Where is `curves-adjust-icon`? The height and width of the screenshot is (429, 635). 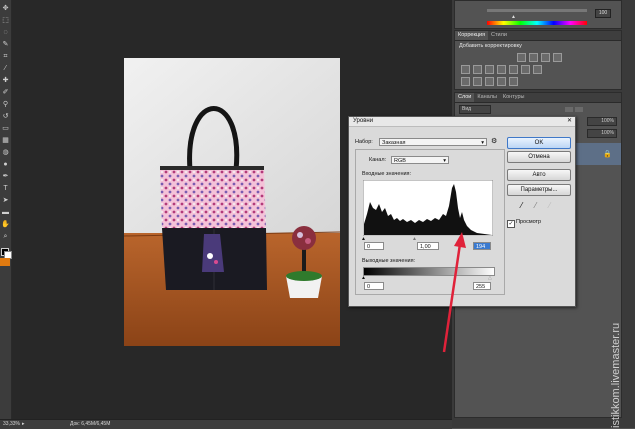
curves-adjust-icon is located at coordinates (545, 57).